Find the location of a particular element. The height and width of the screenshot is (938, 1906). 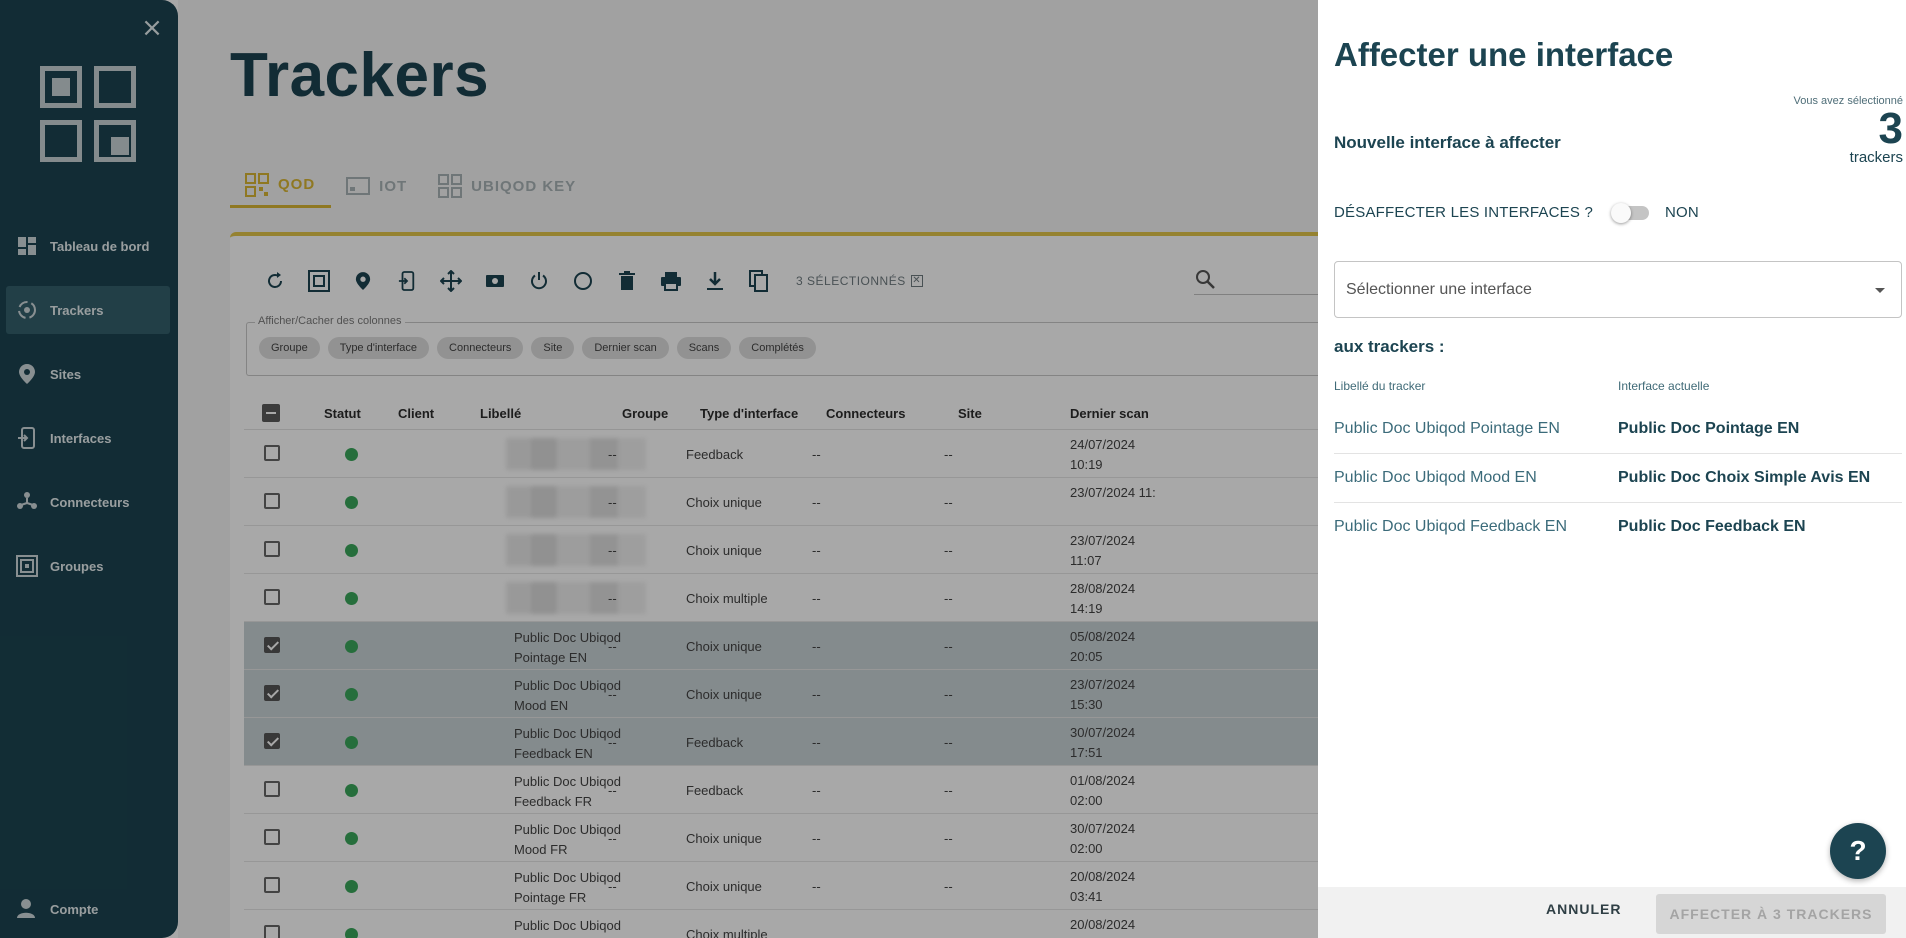

copy-icon is located at coordinates (759, 281).